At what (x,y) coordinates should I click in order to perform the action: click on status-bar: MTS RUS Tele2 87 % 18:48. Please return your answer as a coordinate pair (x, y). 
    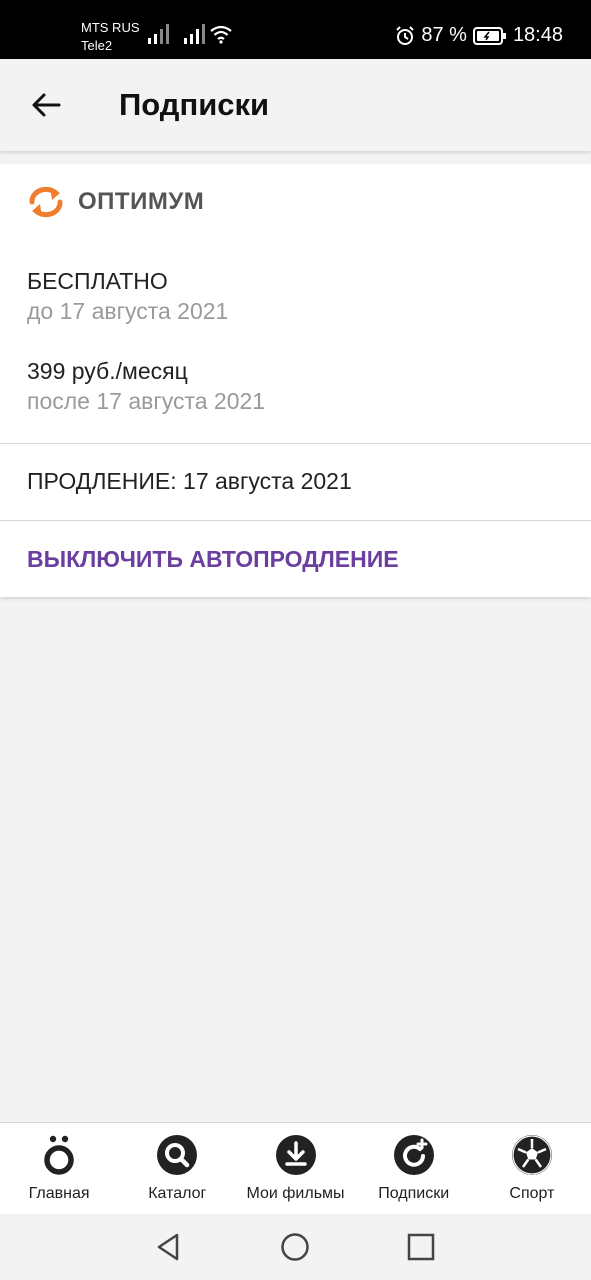
    Looking at the image, I should click on (295, 29).